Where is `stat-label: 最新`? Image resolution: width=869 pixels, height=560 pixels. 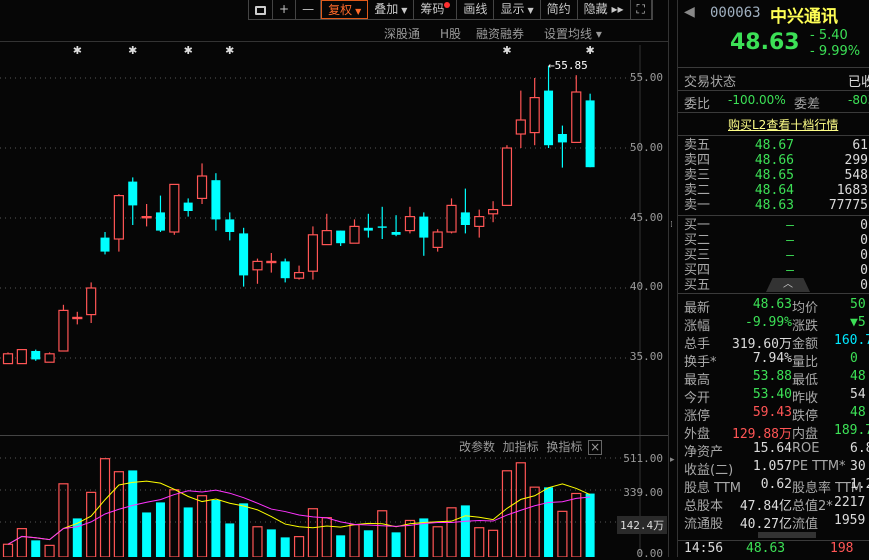
stat-label: 最新 is located at coordinates (697, 308).